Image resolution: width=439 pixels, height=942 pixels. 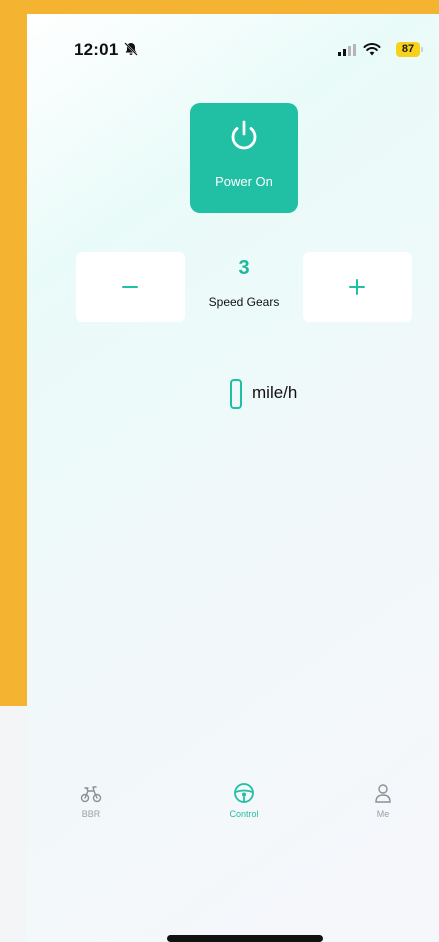 I want to click on speed-gears-label: Speed Gears, so click(x=244, y=302).